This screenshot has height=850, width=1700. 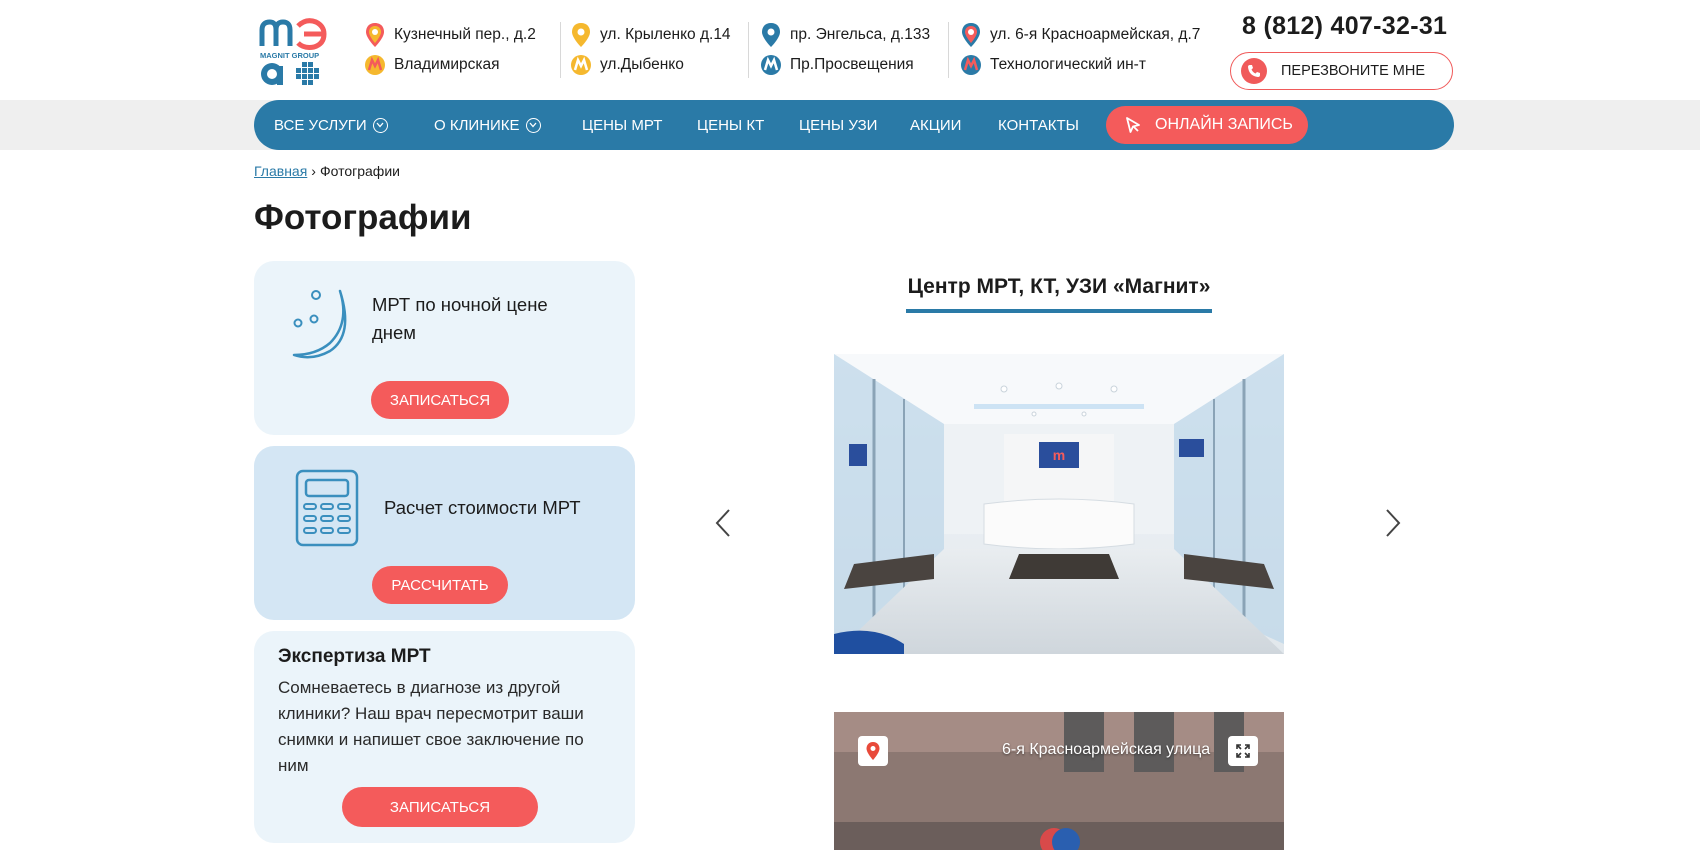 I want to click on address-street: пр. Энгельса, д.133, so click(x=860, y=34).